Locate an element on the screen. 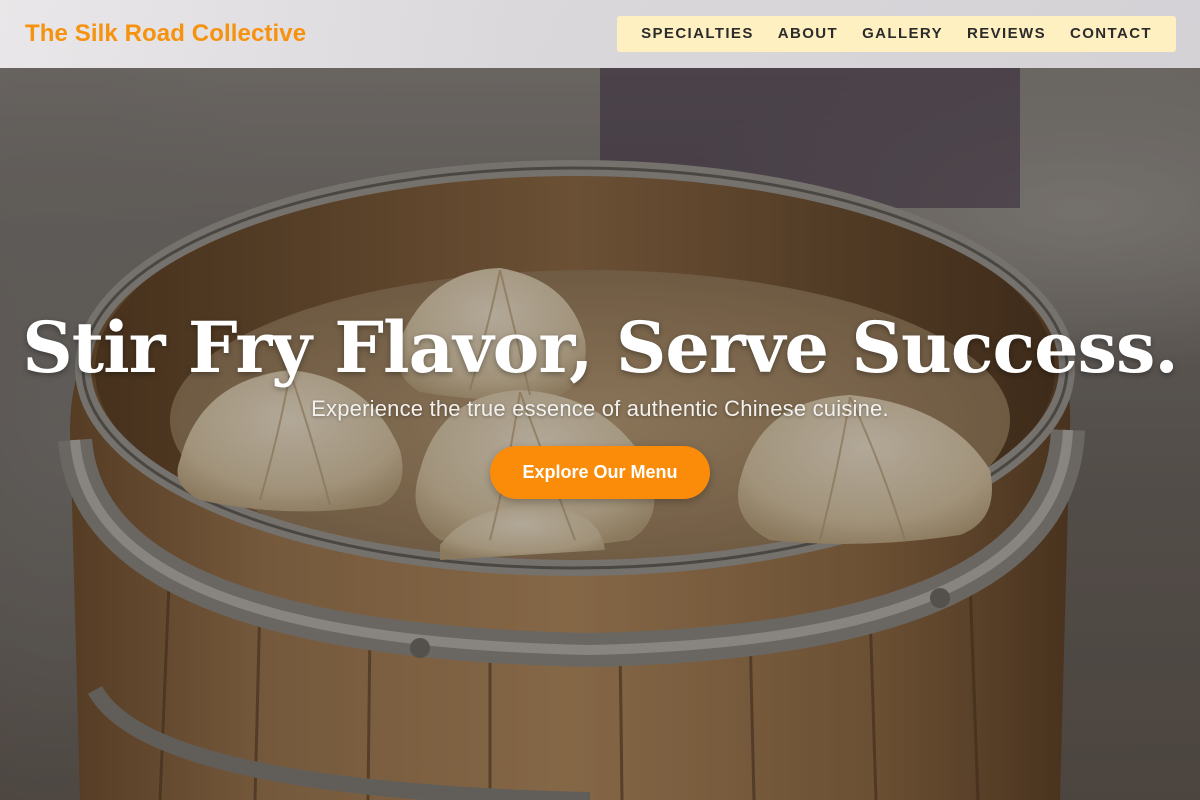  brand-logo-text: The Silk Road Collective is located at coordinates (165, 34).